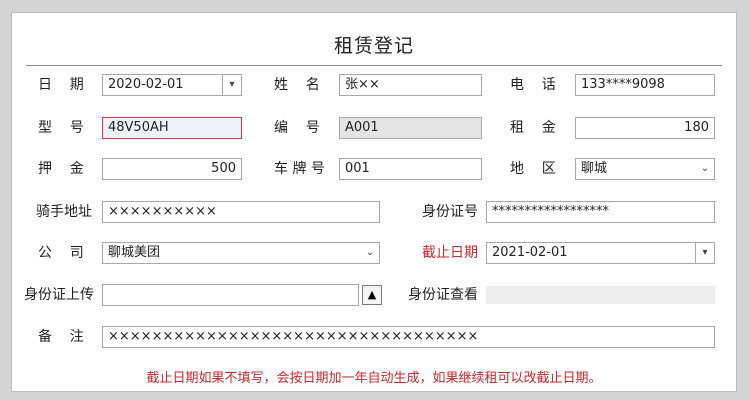 The height and width of the screenshot is (400, 750). Describe the element at coordinates (61, 253) in the screenshot. I see `company-label: 公 司` at that location.